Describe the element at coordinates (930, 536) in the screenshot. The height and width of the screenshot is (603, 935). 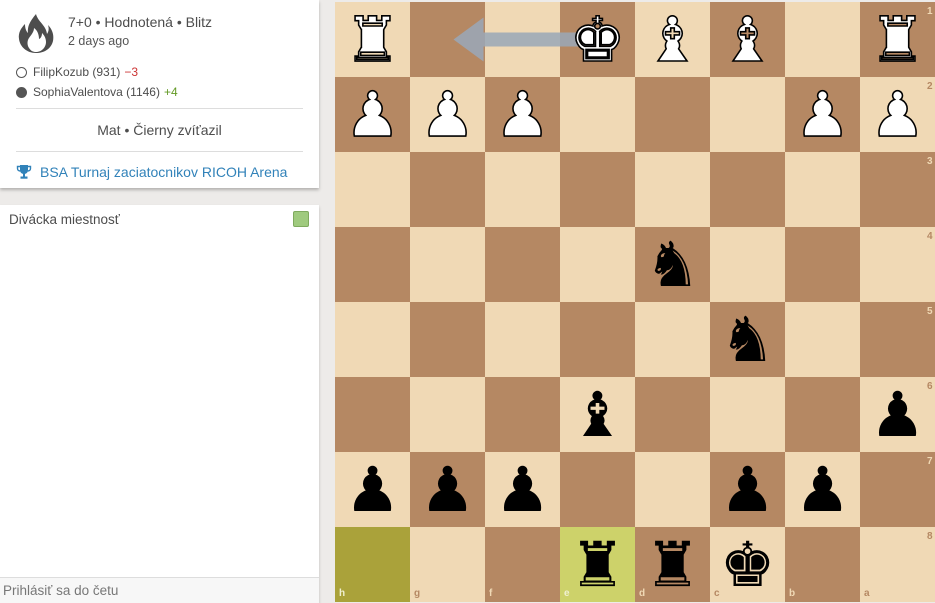
I see `rank-label: 8` at that location.